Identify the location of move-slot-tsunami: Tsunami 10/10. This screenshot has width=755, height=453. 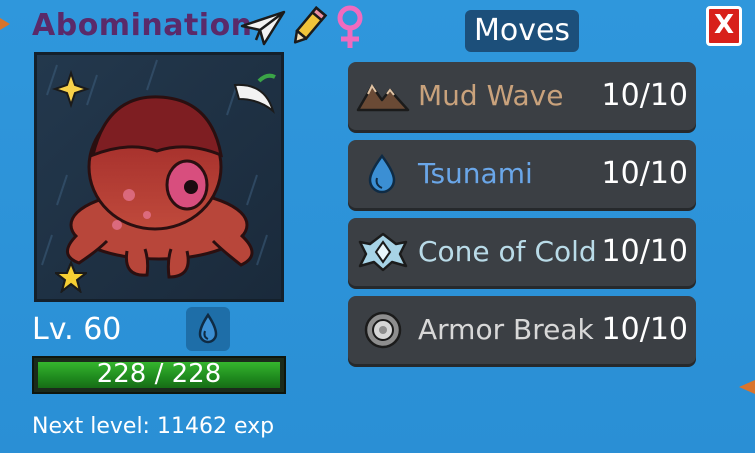
(522, 174).